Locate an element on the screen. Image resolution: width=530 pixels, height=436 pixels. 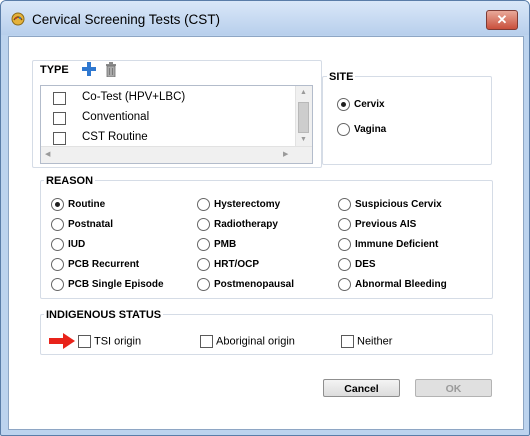
reason-option-label: Radiotherapy is located at coordinates (246, 225).